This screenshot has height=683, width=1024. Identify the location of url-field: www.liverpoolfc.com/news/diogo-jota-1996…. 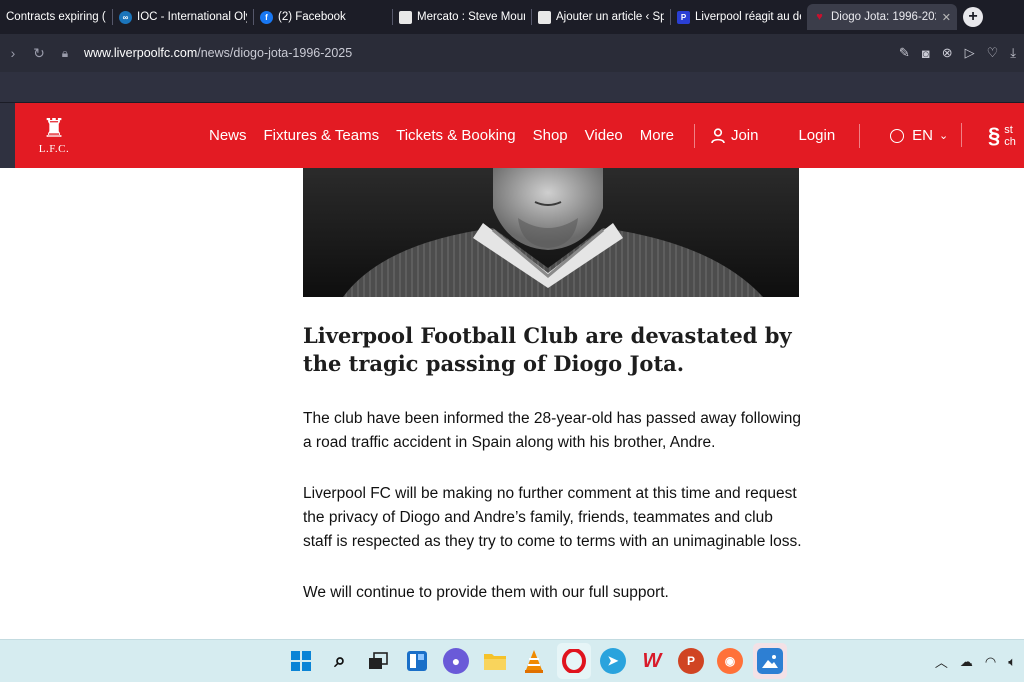
(218, 53).